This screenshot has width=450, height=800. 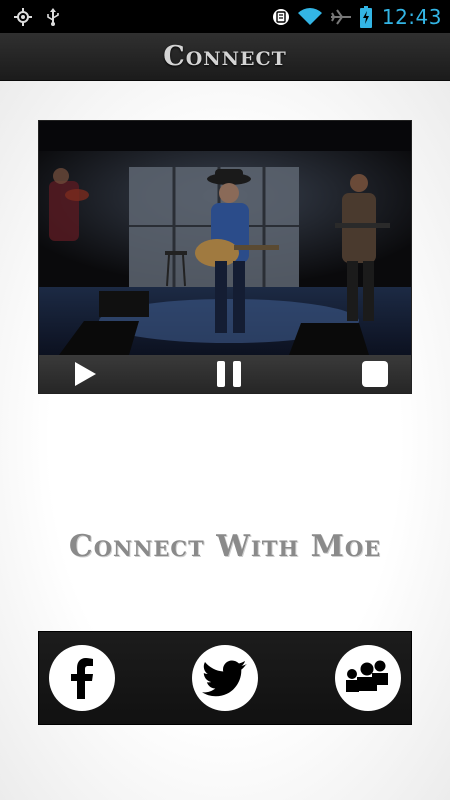 I want to click on twitter-icon, so click(x=224, y=678).